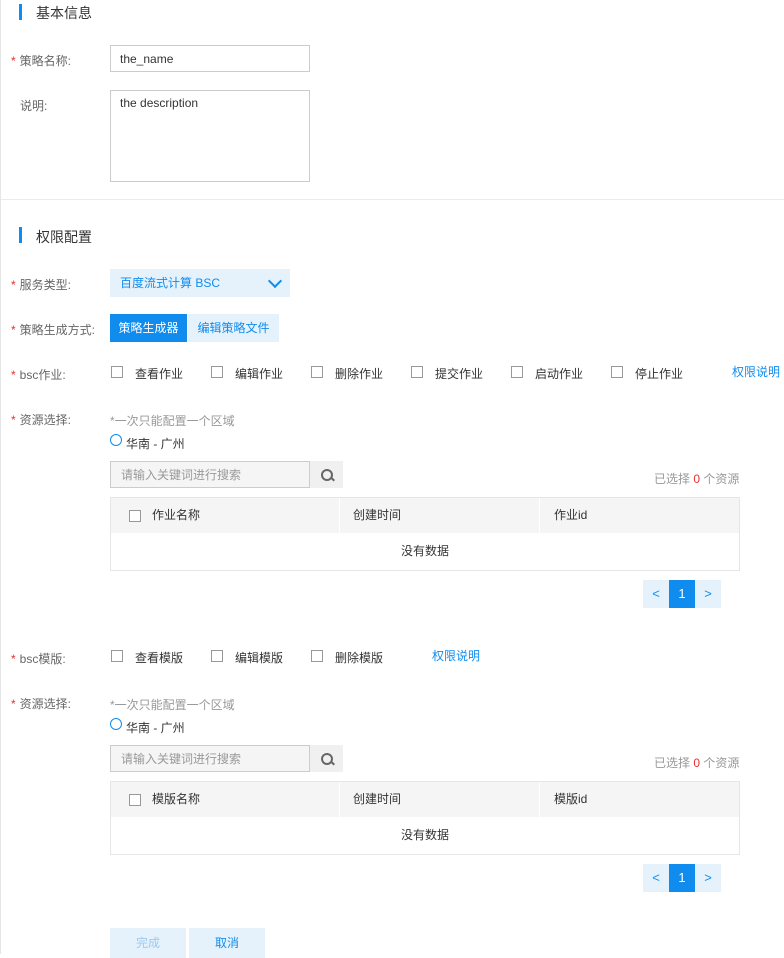 The image size is (784, 958). What do you see at coordinates (45, 285) in the screenshot?
I see `service-type-label-text: 服务类型:` at bounding box center [45, 285].